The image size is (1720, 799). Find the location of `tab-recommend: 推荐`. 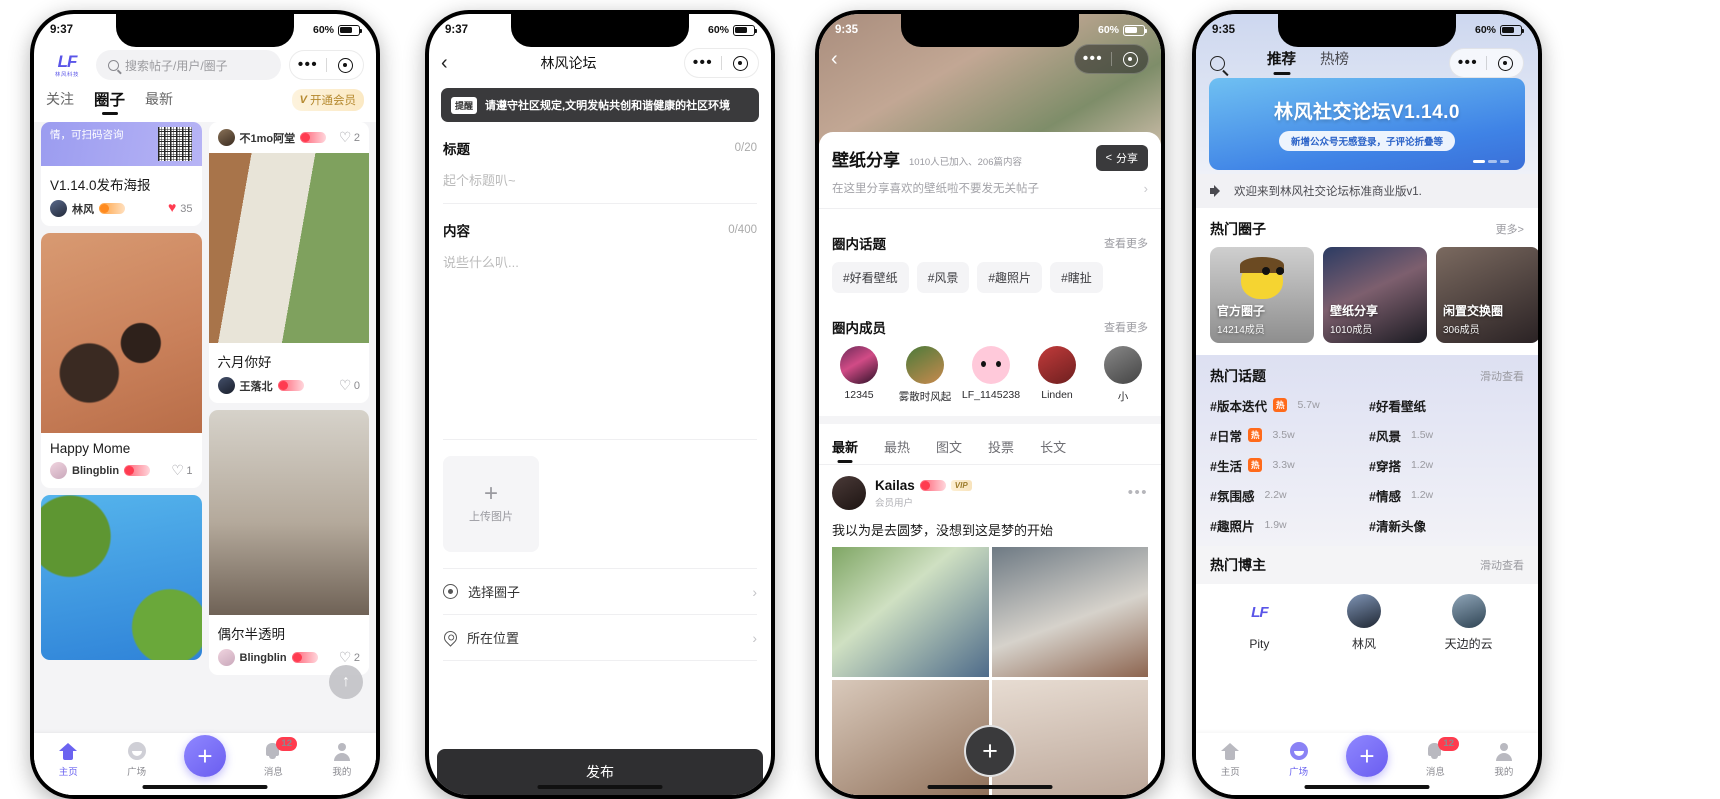

tab-recommend: 推荐 is located at coordinates (1281, 63).